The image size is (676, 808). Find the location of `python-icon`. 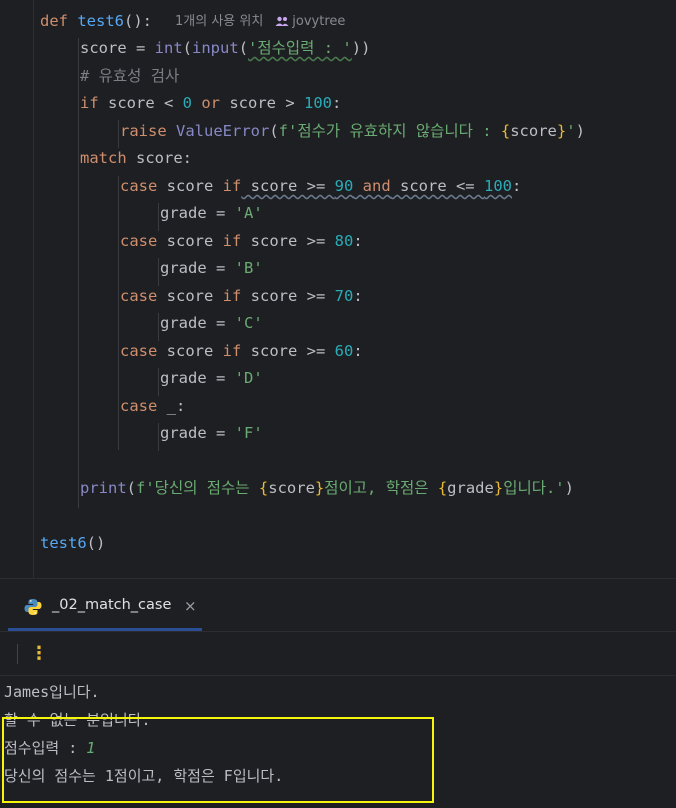

python-icon is located at coordinates (33, 607).